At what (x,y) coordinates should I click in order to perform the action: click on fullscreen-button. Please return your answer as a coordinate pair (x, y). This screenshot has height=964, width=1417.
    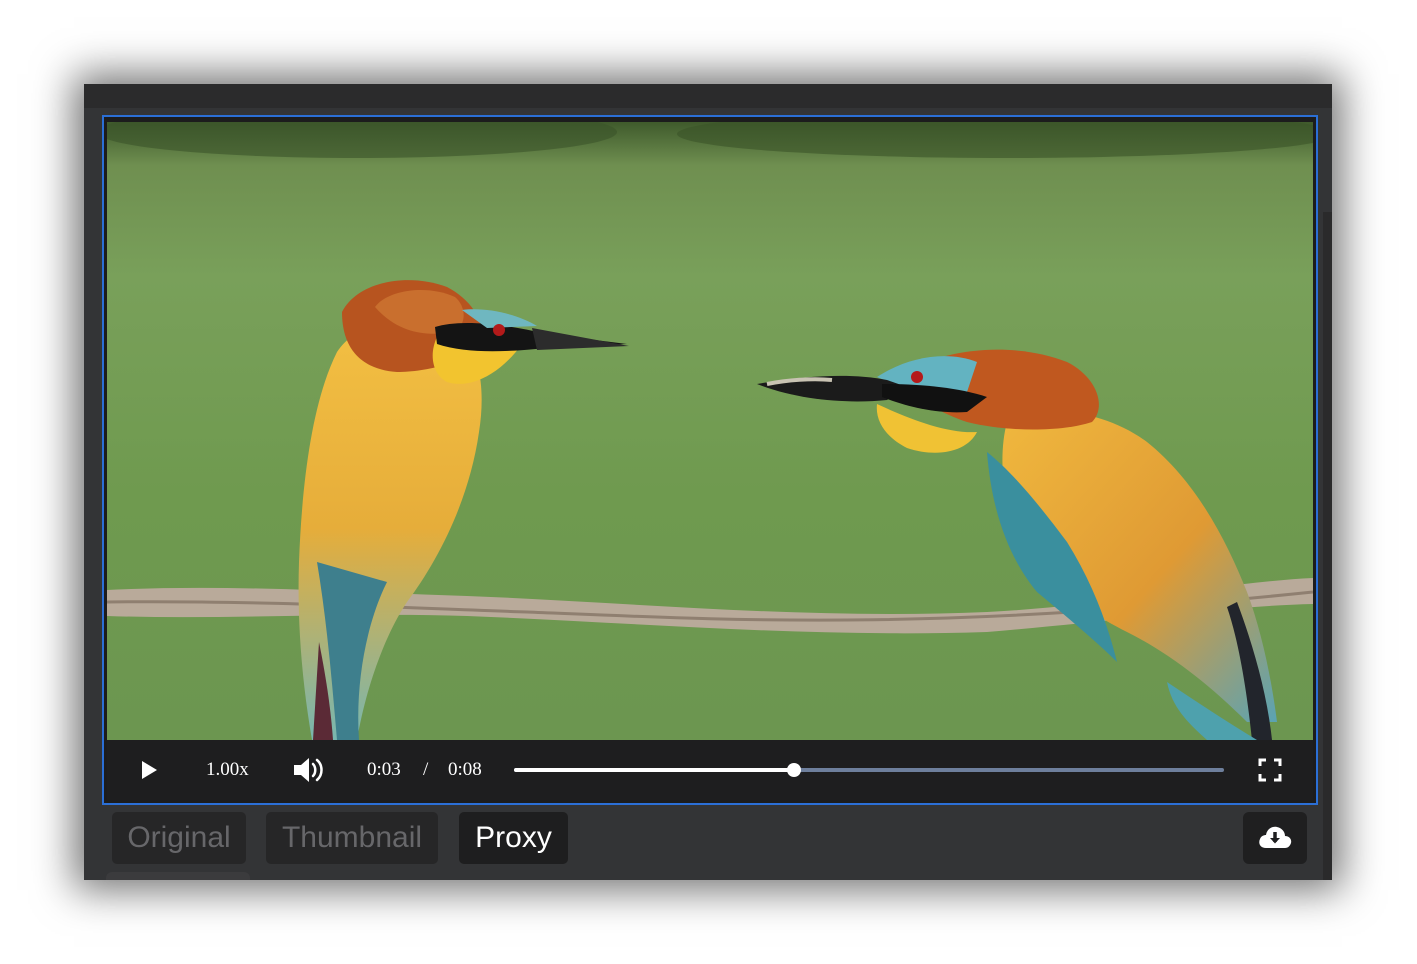
    Looking at the image, I should click on (1270, 770).